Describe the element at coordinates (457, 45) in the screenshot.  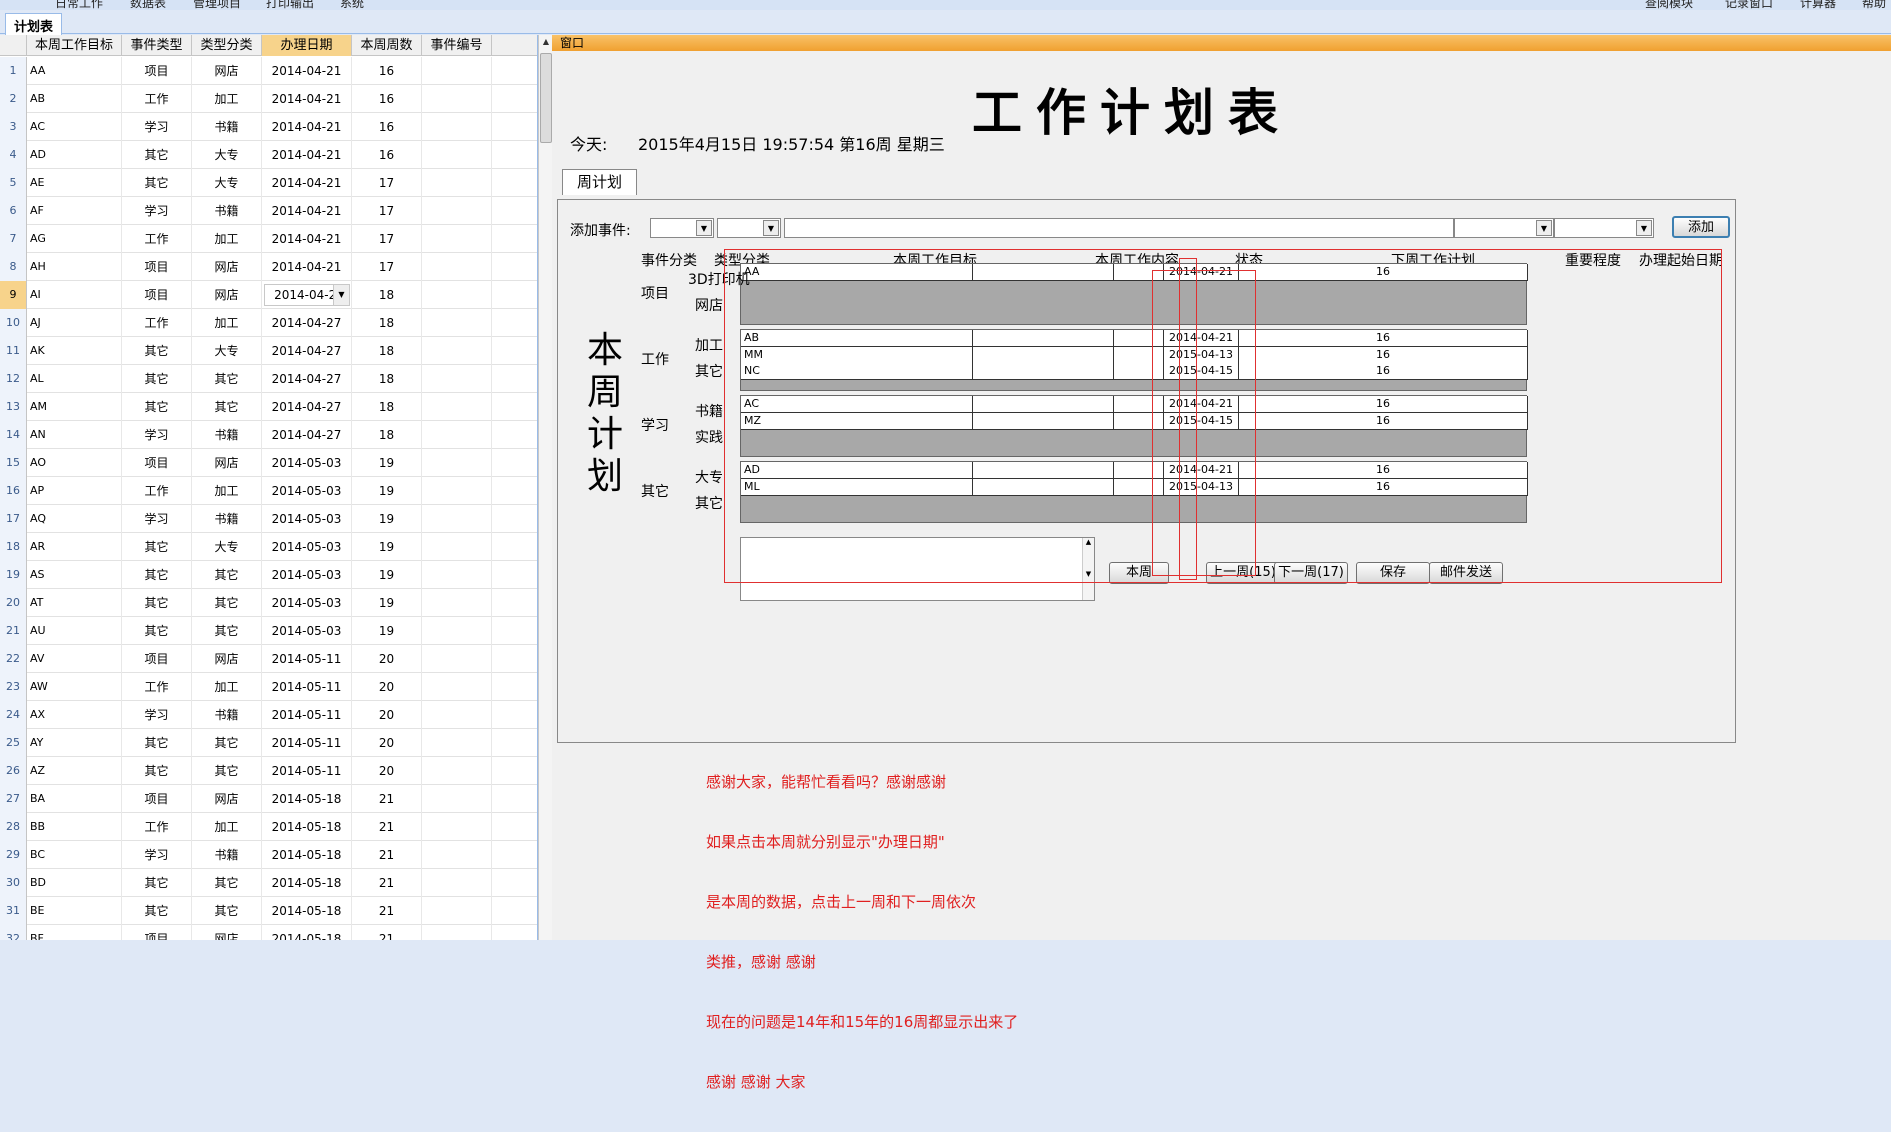
I see `col-header-event-no: 事件编号` at that location.